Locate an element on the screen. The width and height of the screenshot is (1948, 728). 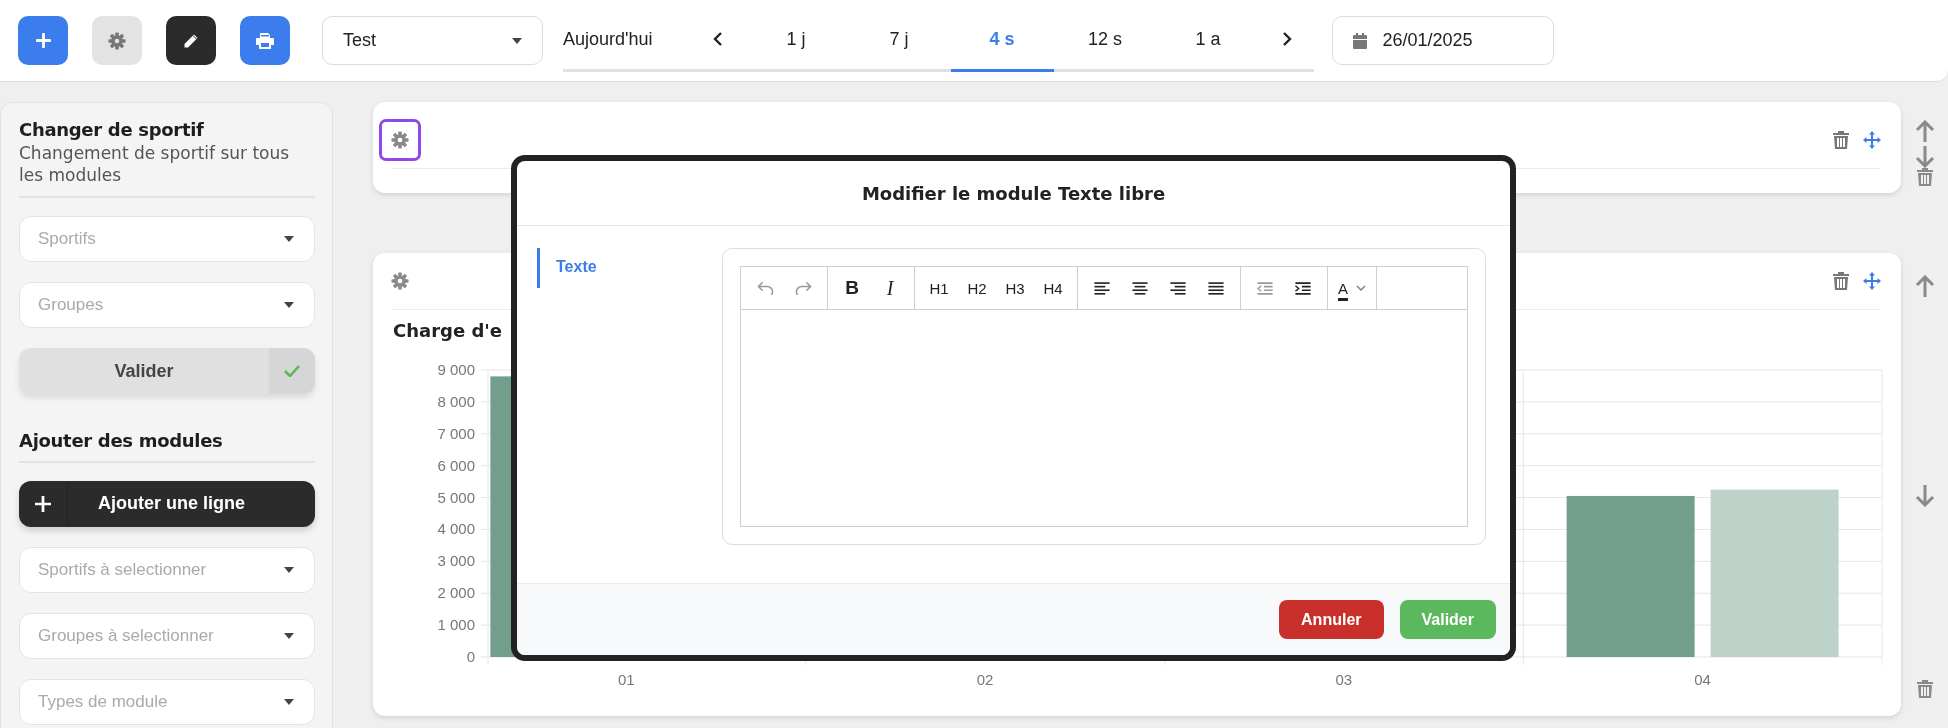
x-tick-label: 01 is located at coordinates (626, 679).